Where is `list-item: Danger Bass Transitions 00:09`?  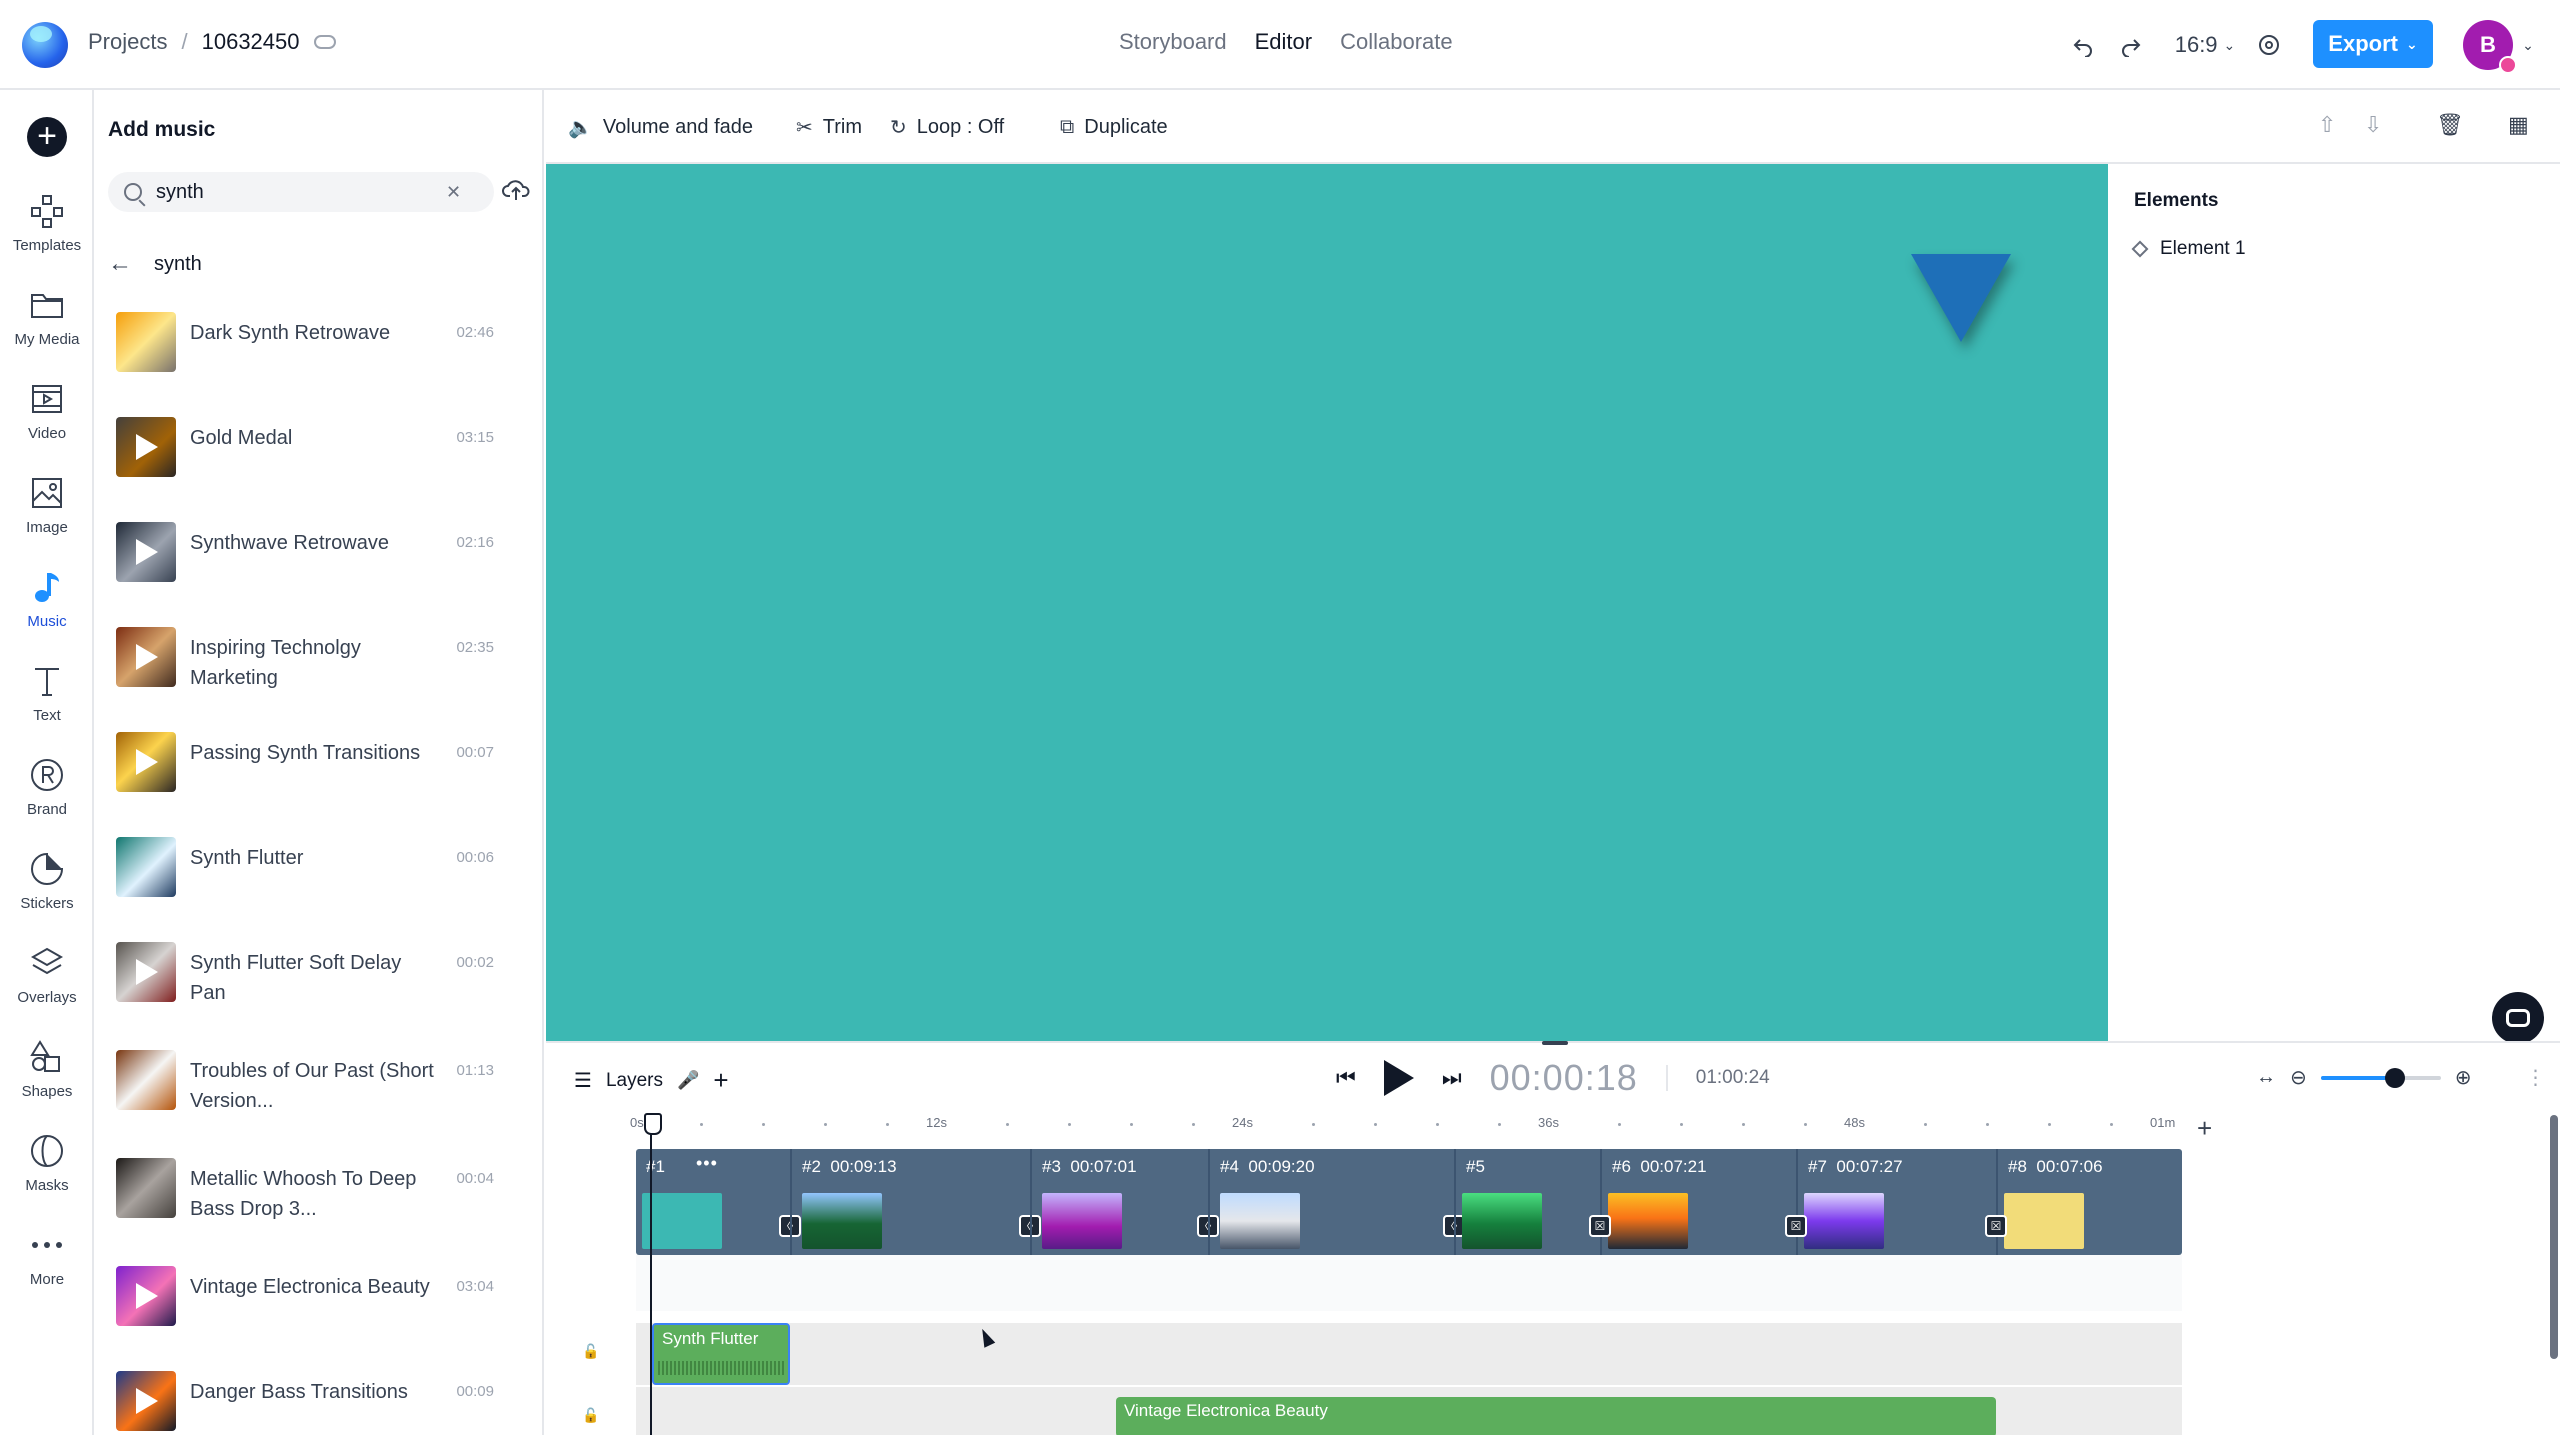 list-item: Danger Bass Transitions 00:09 is located at coordinates (318, 1392).